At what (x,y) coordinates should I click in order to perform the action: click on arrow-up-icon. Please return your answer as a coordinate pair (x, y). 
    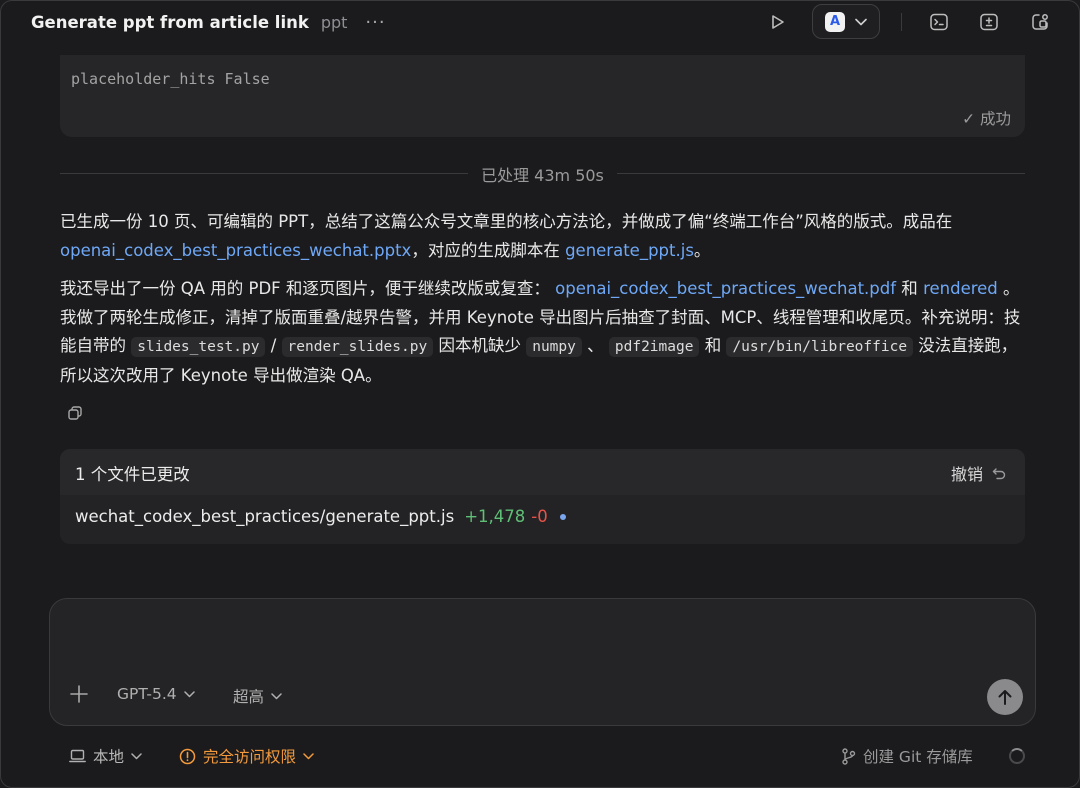
    Looking at the image, I should click on (1005, 697).